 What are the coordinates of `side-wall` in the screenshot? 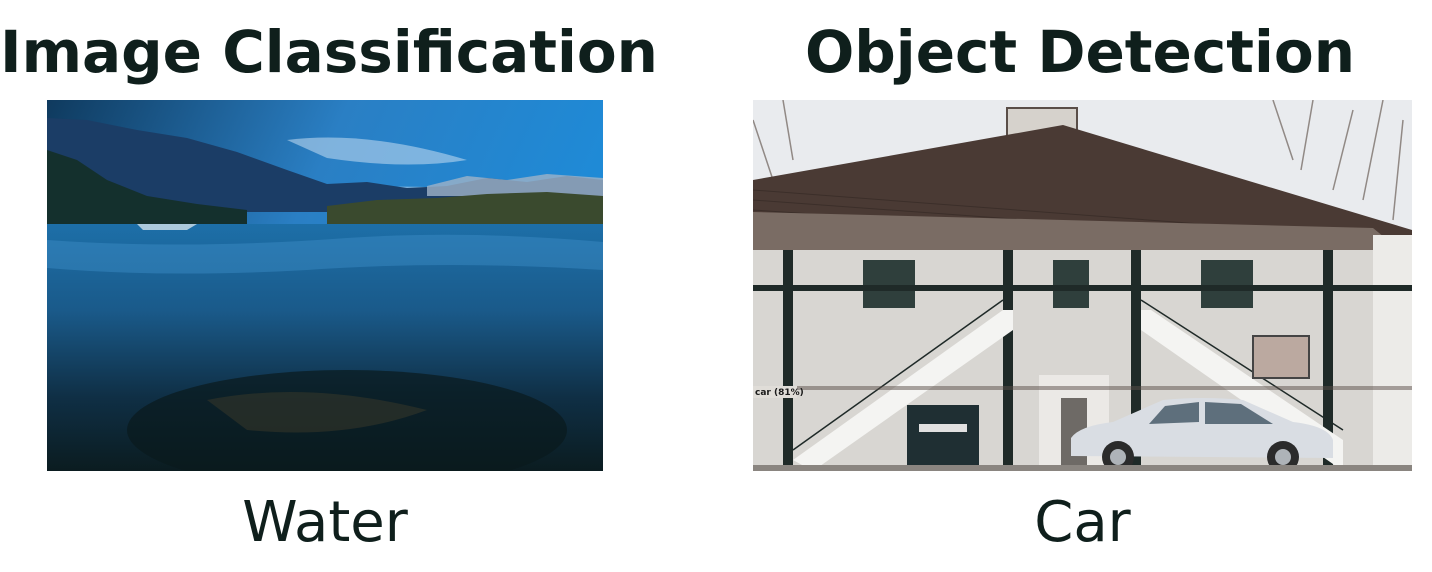 It's located at (1392, 353).